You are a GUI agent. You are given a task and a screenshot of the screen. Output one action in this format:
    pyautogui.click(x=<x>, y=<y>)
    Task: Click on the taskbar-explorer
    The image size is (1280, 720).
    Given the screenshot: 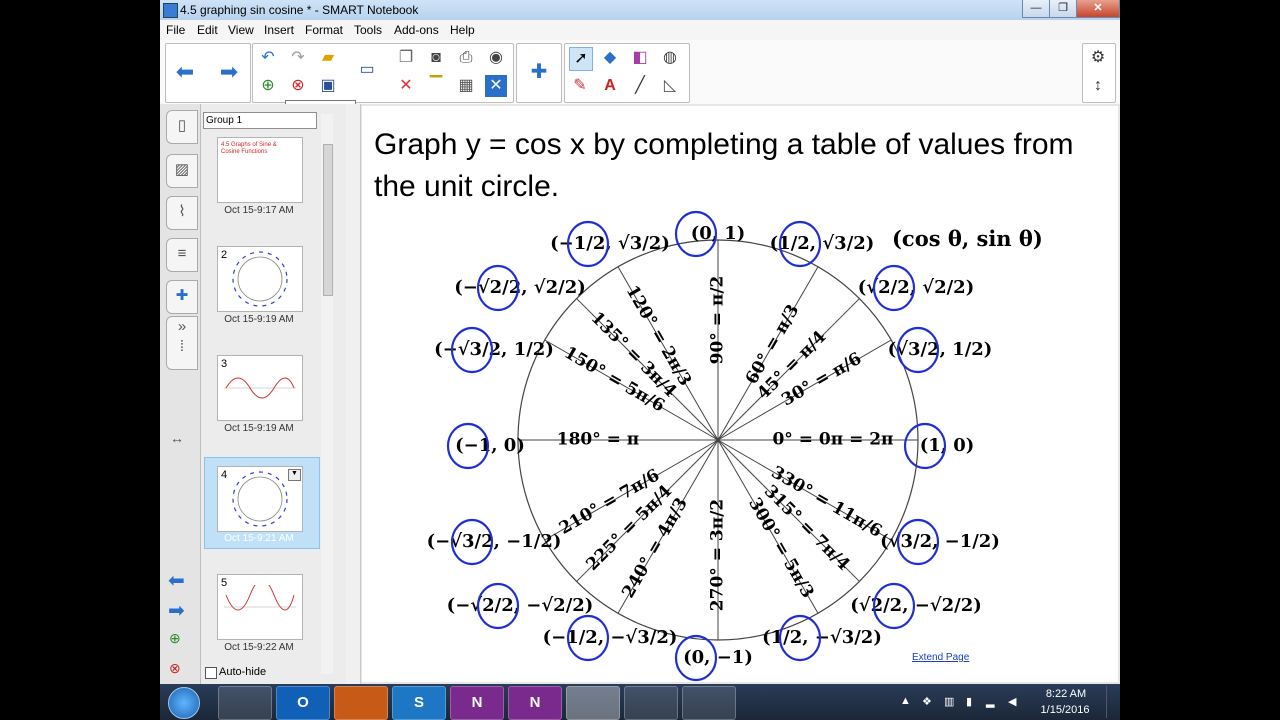 What is the action you would take?
    pyautogui.click(x=245, y=703)
    